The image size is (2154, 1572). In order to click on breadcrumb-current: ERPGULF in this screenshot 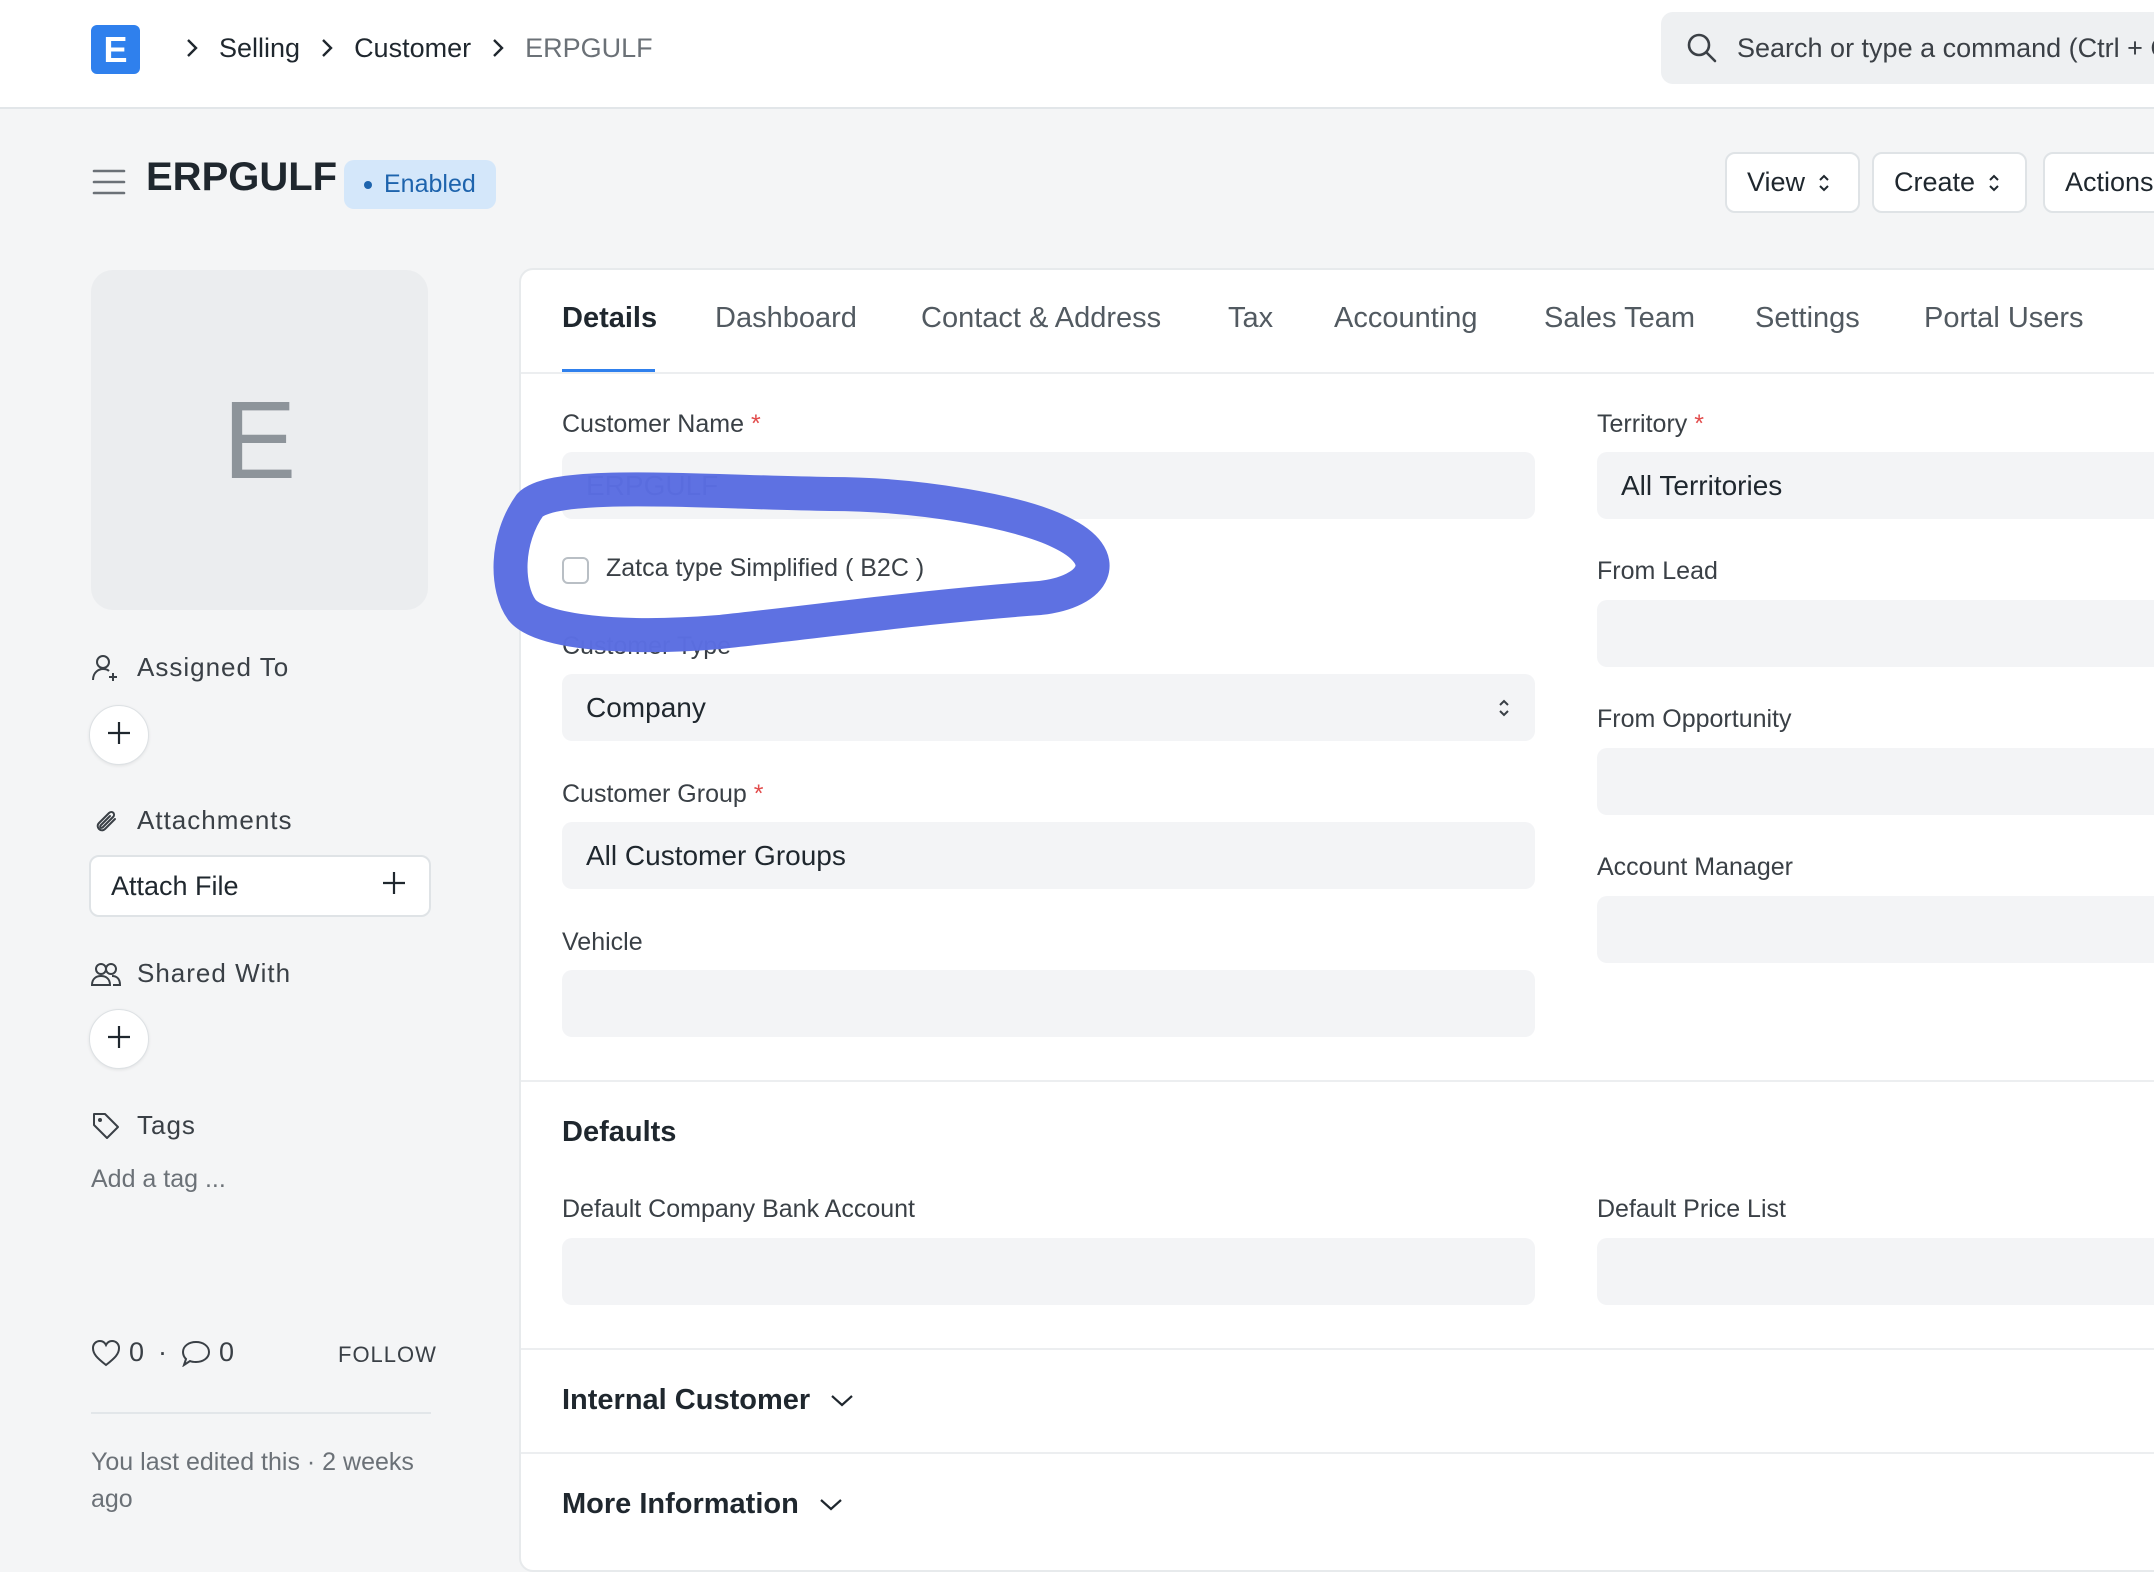, I will do `click(589, 48)`.